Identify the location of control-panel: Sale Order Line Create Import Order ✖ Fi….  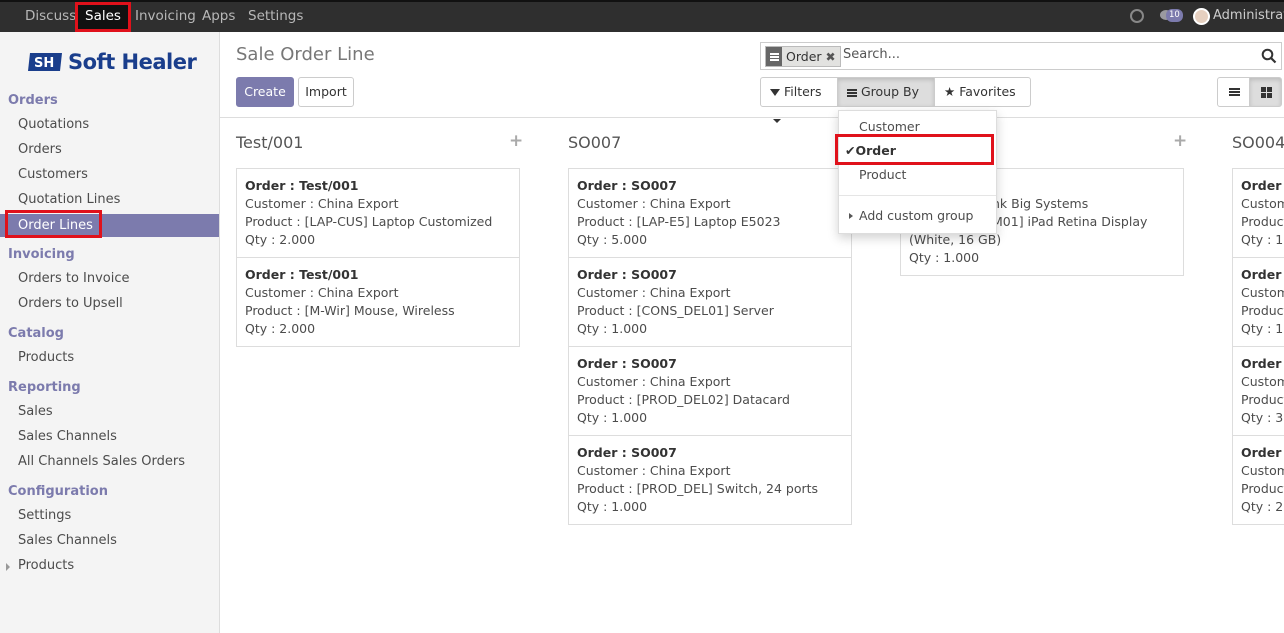
(752, 77).